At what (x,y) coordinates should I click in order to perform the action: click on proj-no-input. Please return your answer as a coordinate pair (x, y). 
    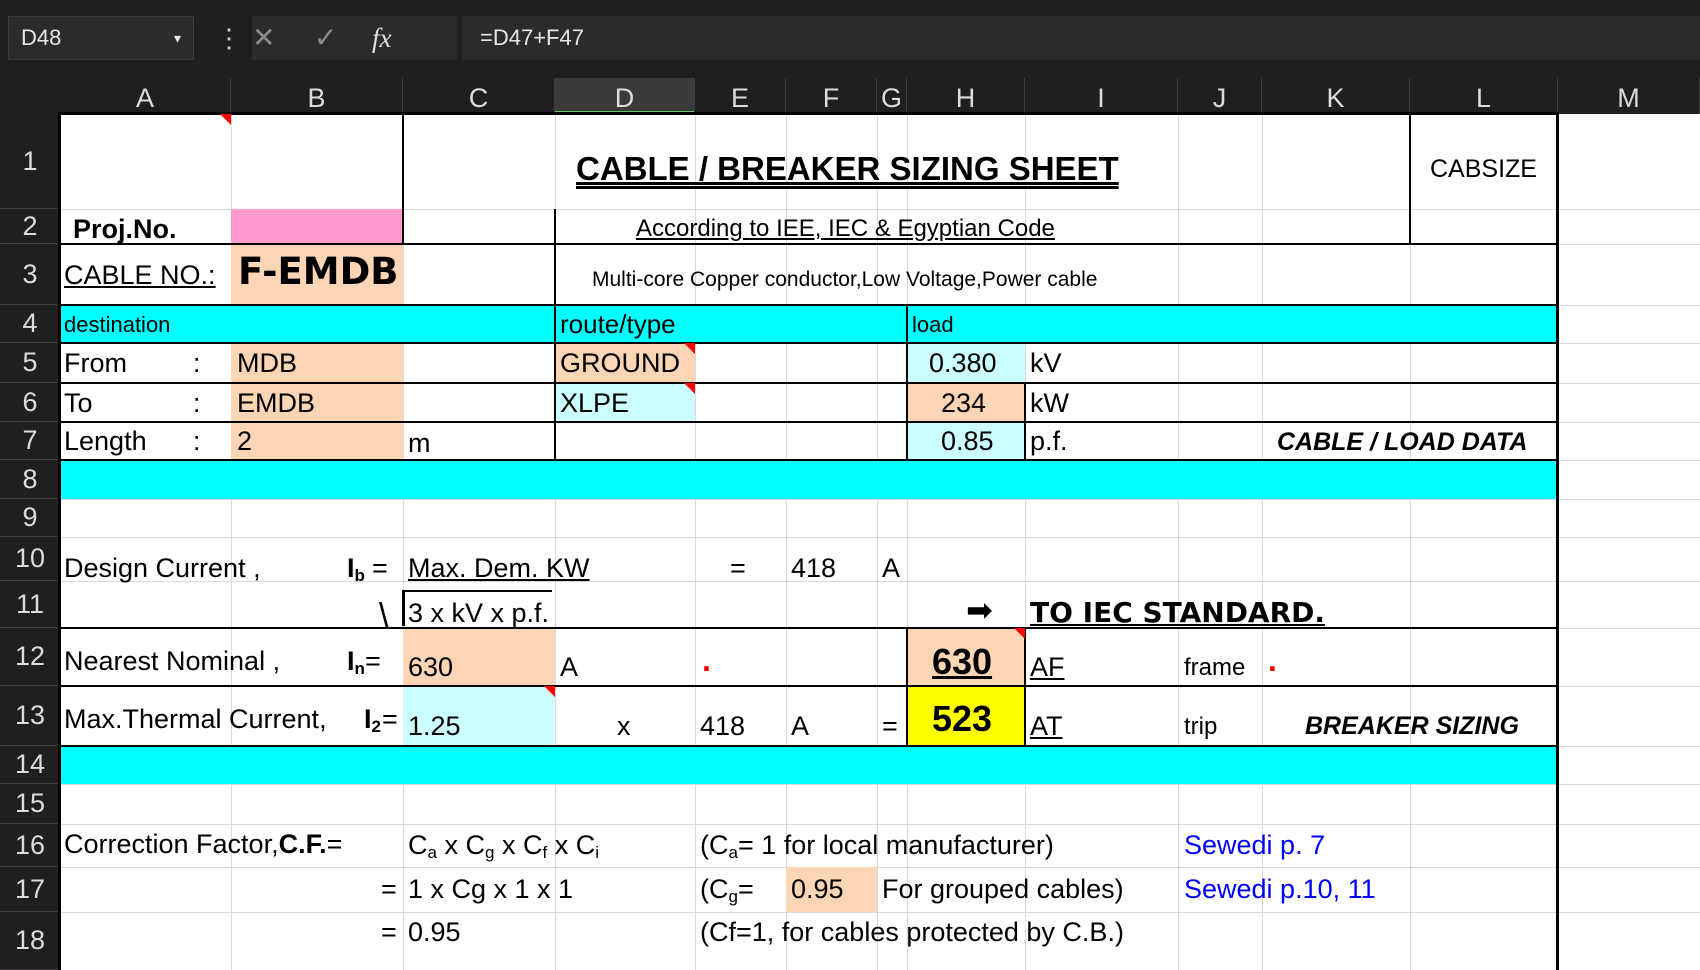
    Looking at the image, I should click on (317, 226).